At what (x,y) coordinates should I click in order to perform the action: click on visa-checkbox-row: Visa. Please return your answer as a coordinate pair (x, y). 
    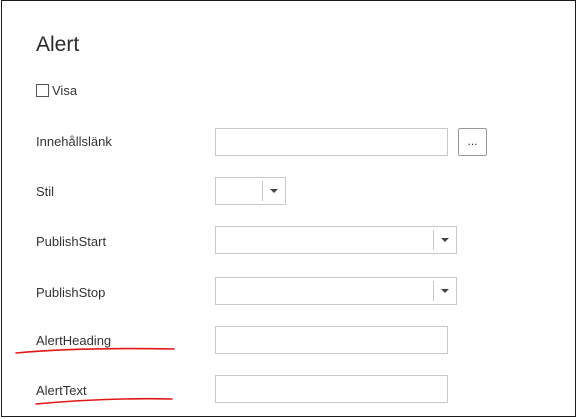
    Looking at the image, I should click on (56, 90).